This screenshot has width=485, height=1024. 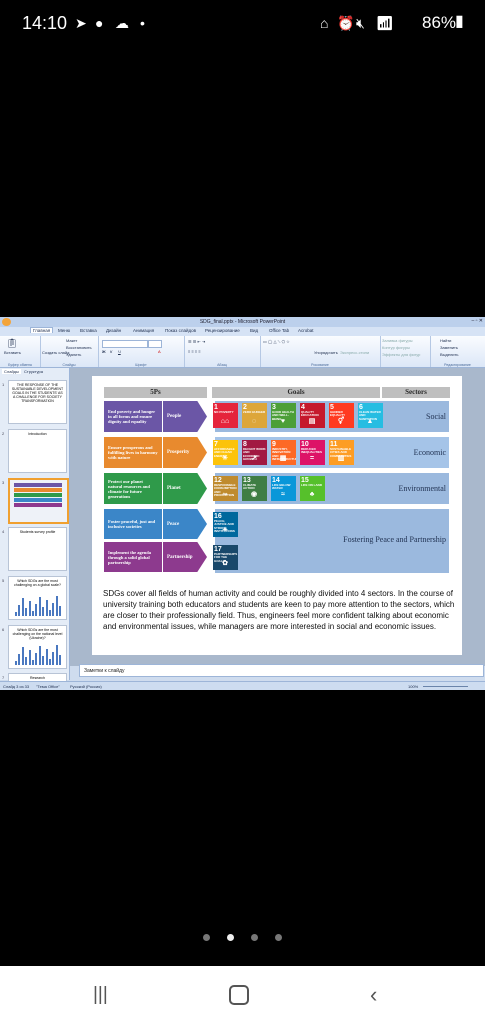 I want to click on ribbon-tab: Acrobat, so click(x=306, y=330).